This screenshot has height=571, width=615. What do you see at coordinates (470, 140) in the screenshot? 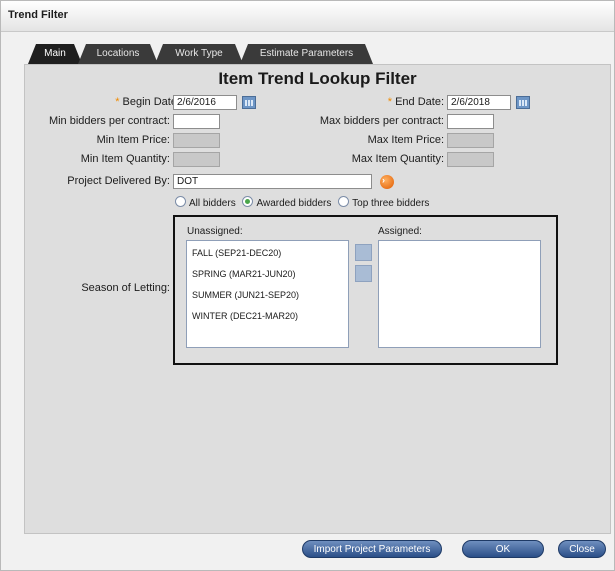
I see `max-item-price-field` at bounding box center [470, 140].